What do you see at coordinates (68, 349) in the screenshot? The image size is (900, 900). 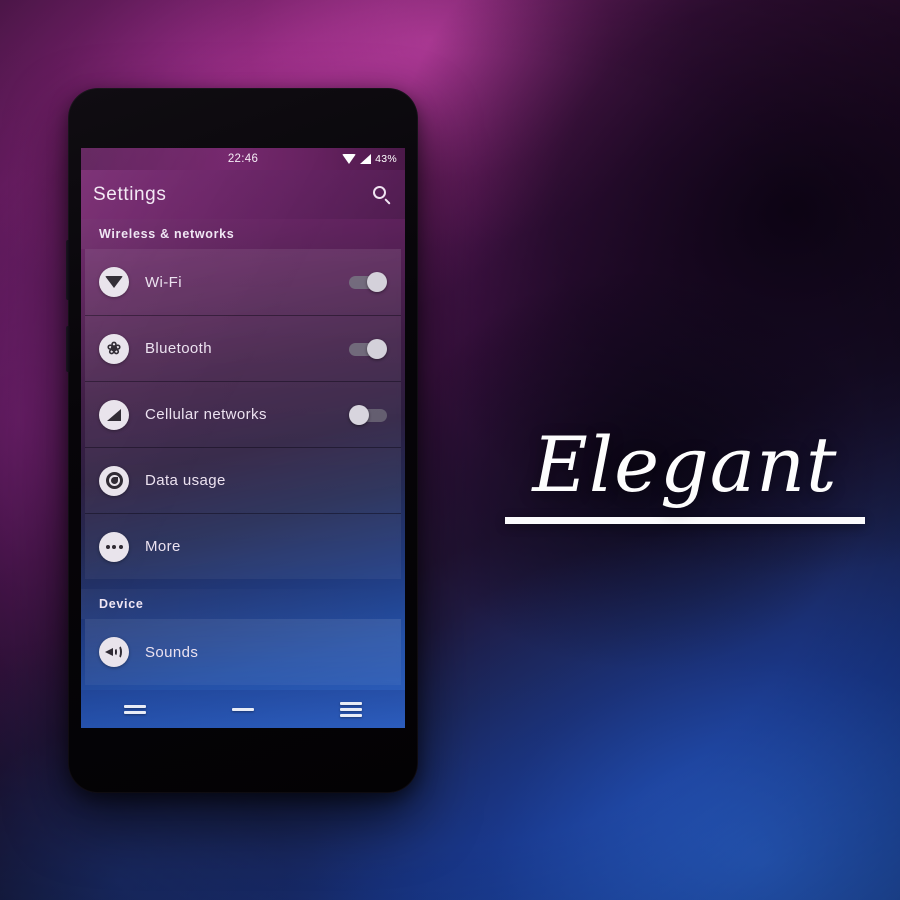 I see `power-button` at bounding box center [68, 349].